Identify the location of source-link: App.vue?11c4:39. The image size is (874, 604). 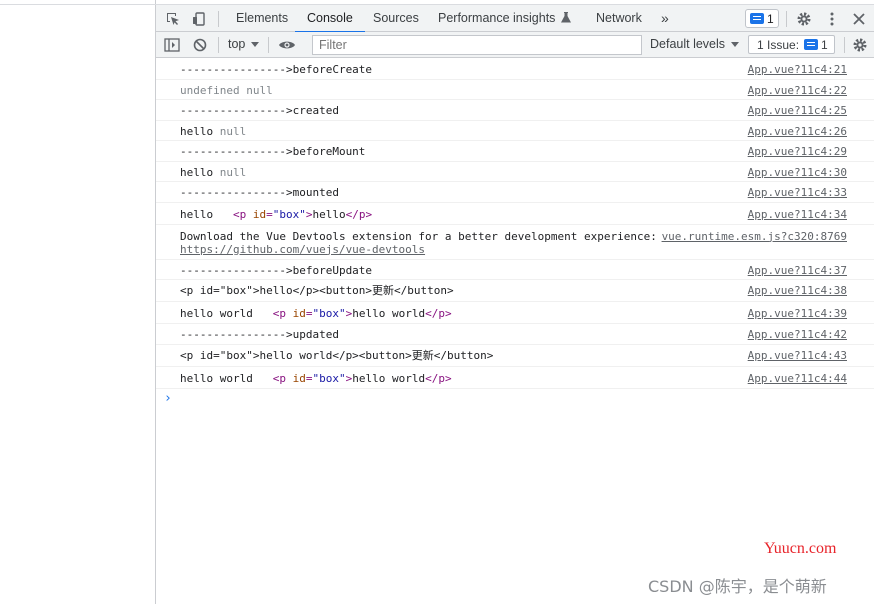
(797, 313).